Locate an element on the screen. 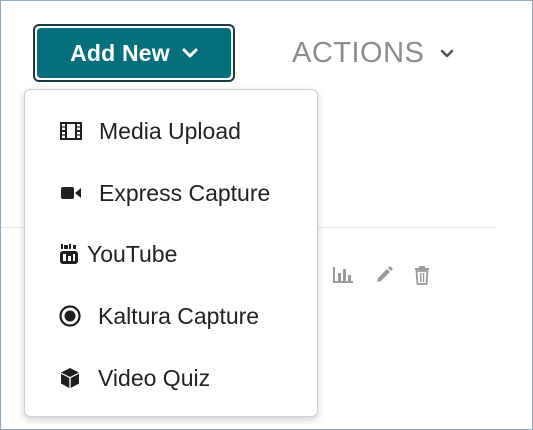  menu-item-label: YouTube is located at coordinates (132, 253).